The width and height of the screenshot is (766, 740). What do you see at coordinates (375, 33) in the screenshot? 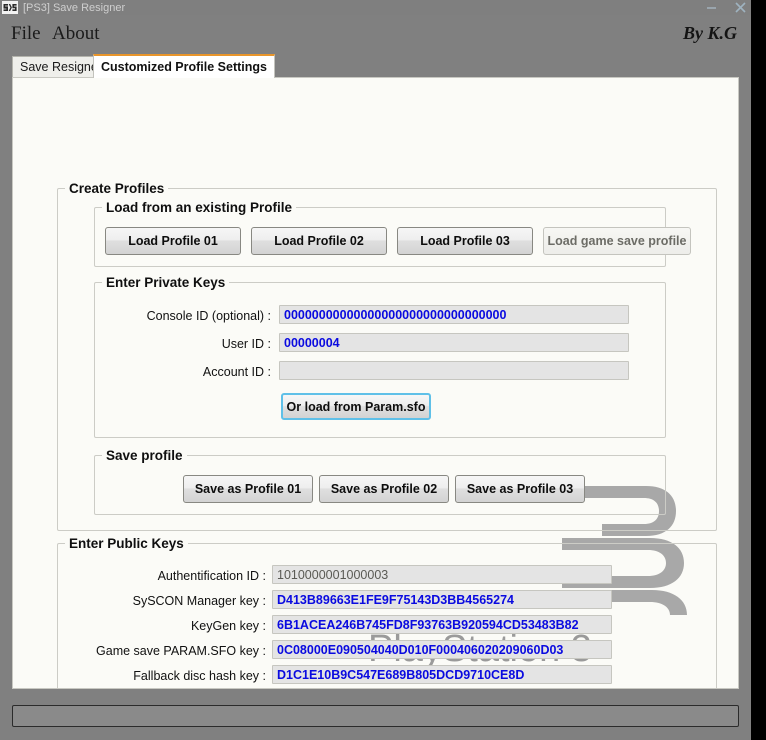
I see `menu-bar: File About By K.G` at bounding box center [375, 33].